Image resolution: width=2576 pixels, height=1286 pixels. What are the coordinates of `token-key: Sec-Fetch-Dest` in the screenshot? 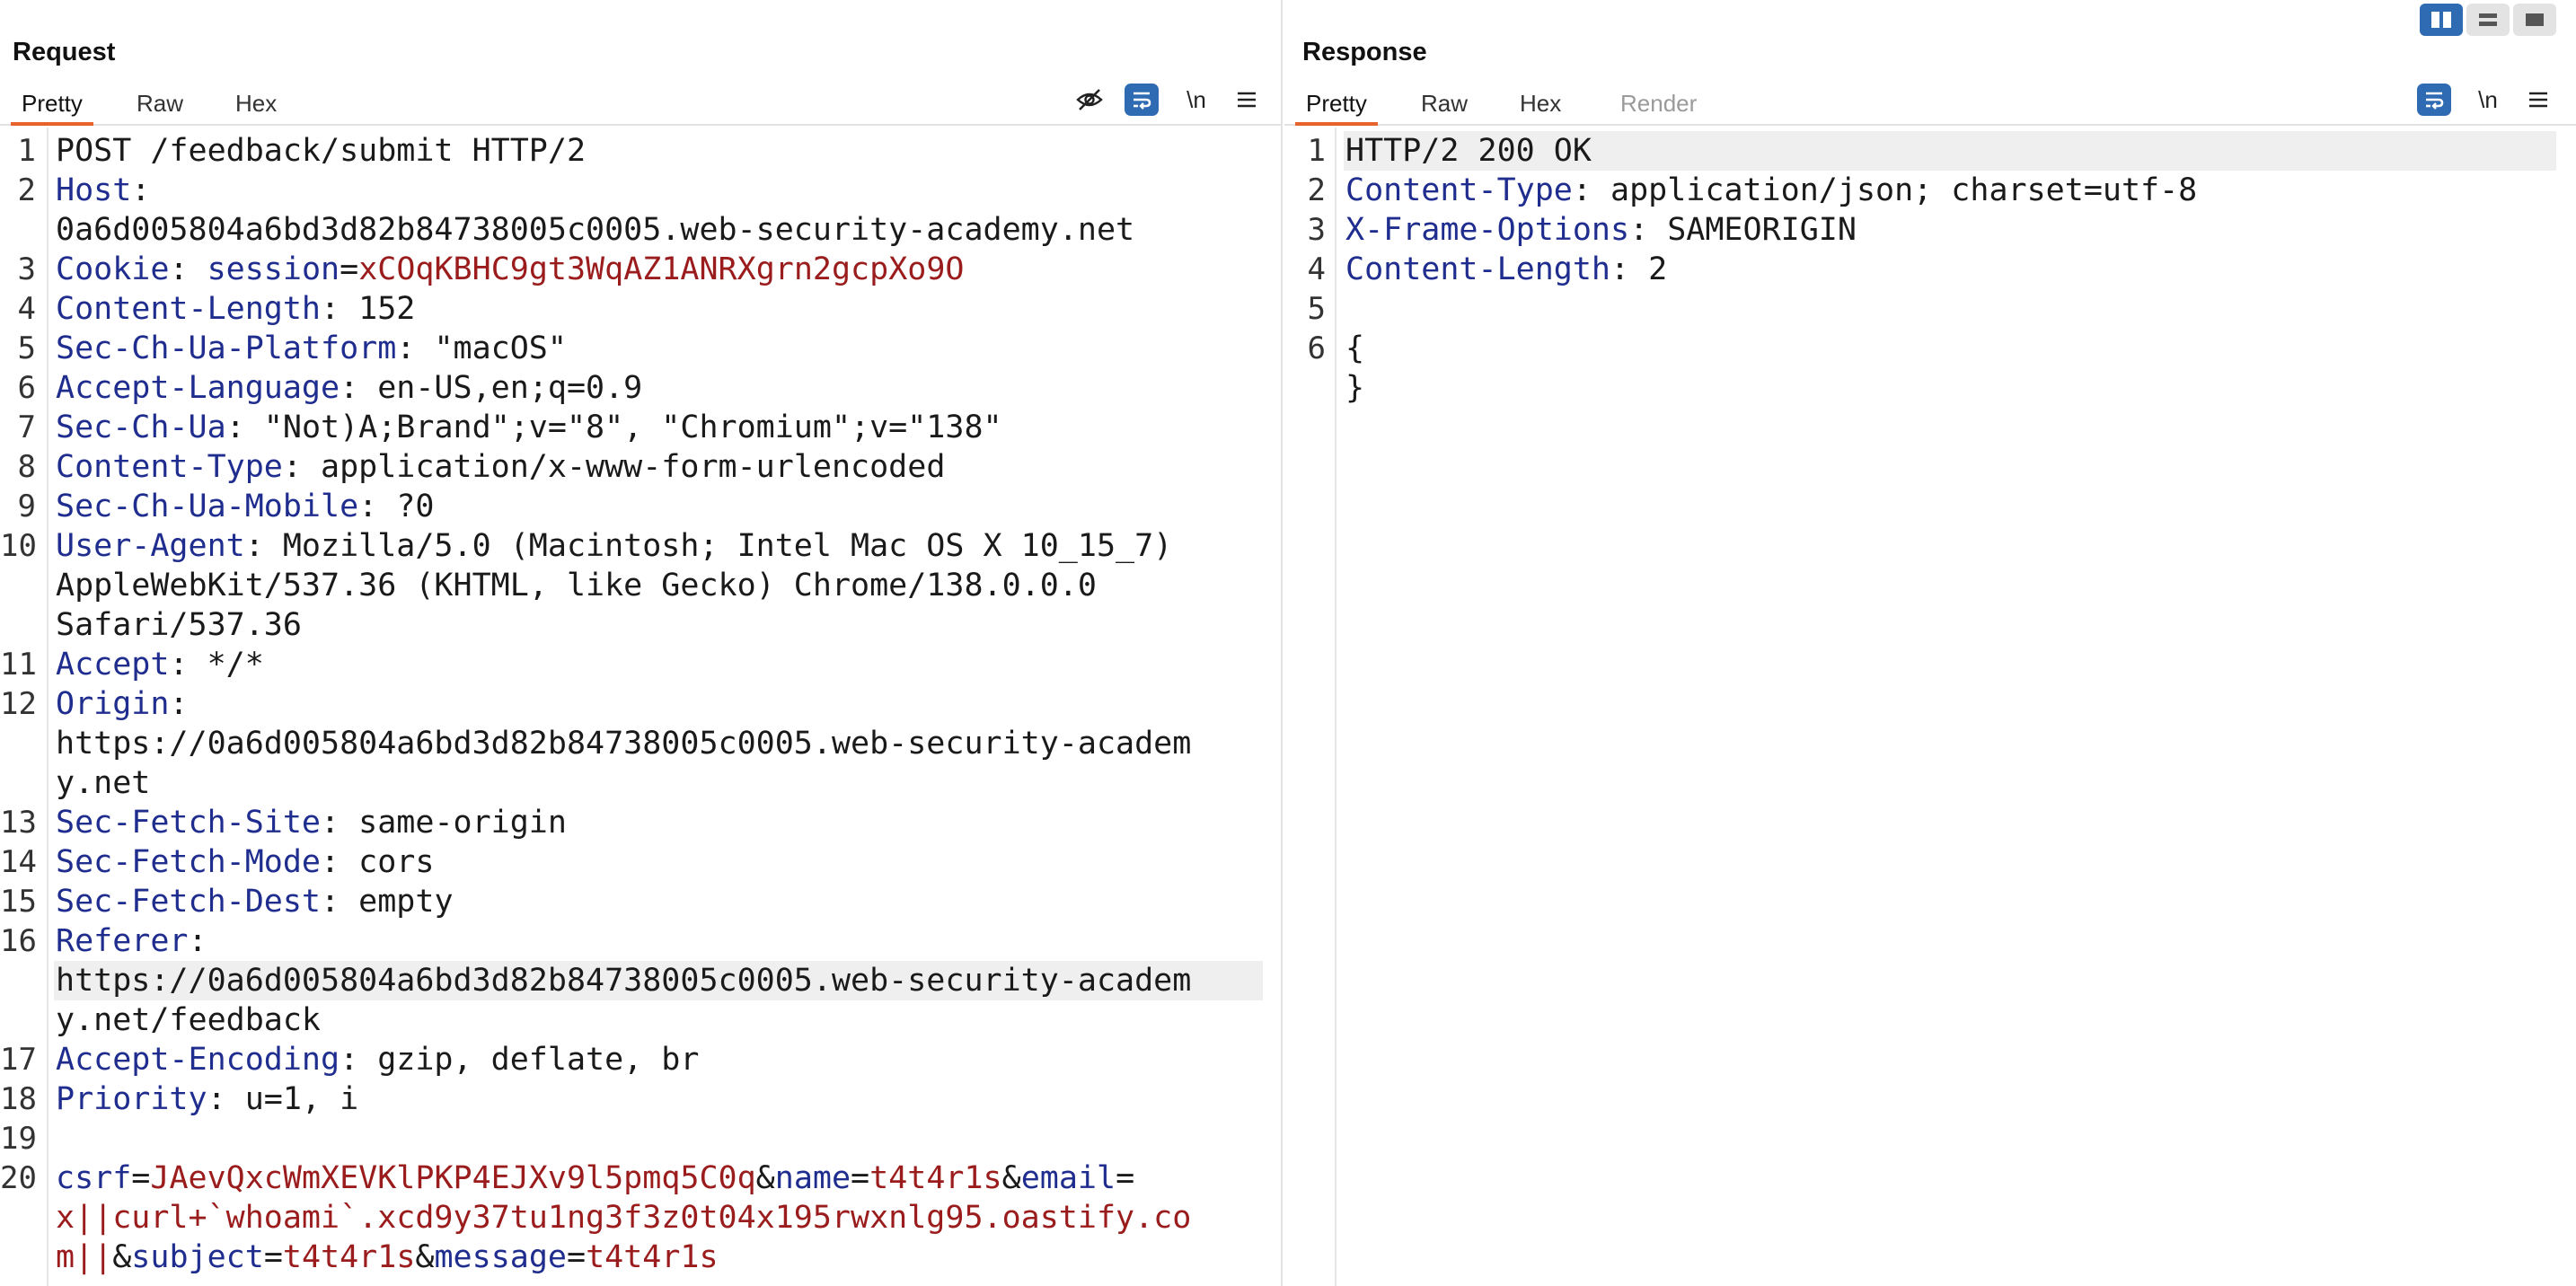 It's located at (189, 902).